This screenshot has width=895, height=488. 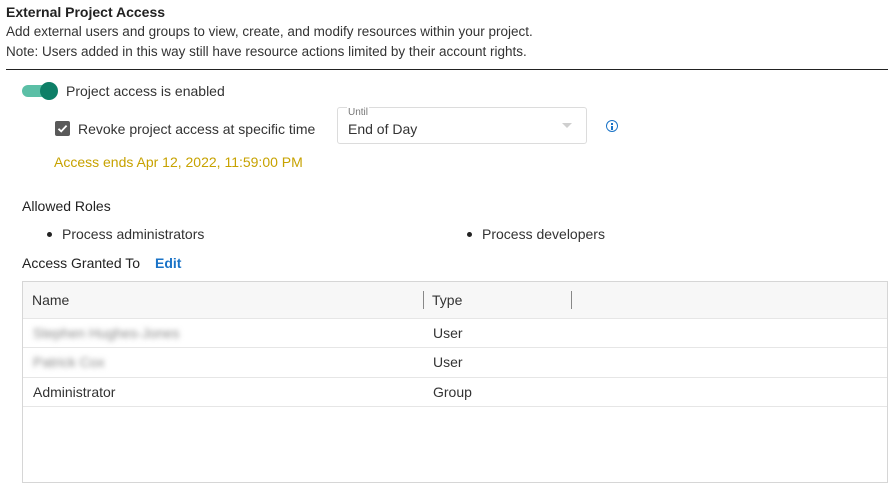 I want to click on edit-link: Edit, so click(x=168, y=263).